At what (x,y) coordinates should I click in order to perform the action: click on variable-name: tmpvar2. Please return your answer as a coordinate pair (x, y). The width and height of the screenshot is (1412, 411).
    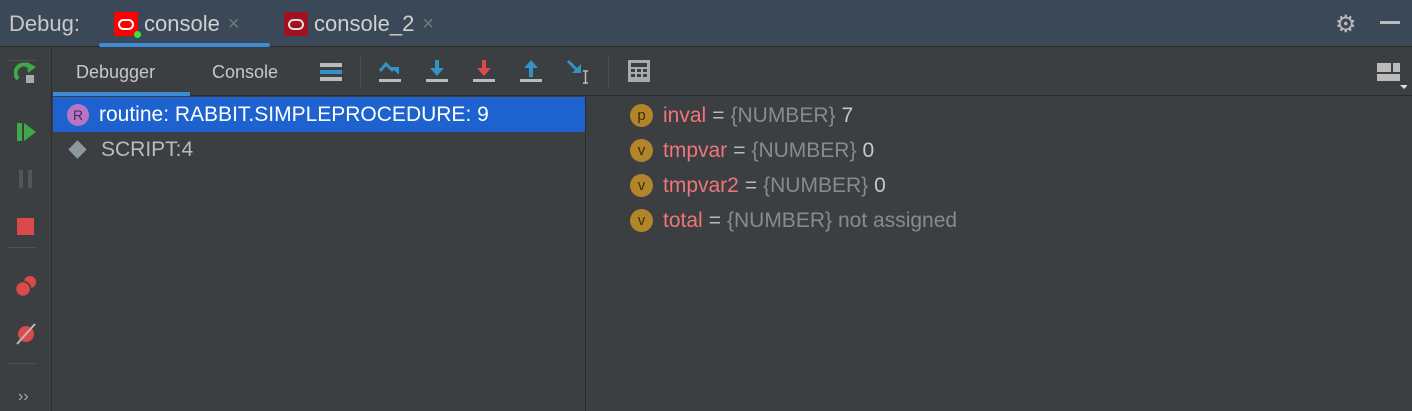
    Looking at the image, I should click on (701, 185).